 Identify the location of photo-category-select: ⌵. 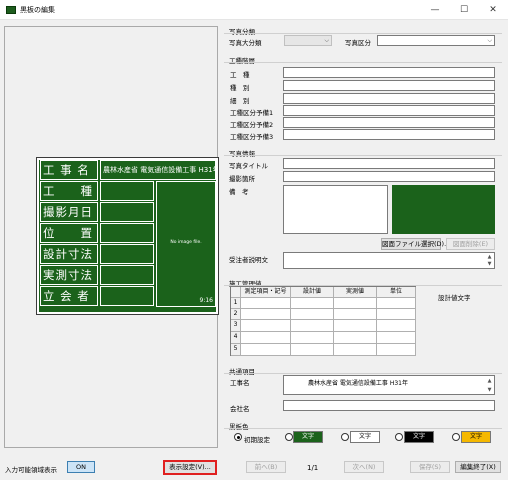
(436, 40).